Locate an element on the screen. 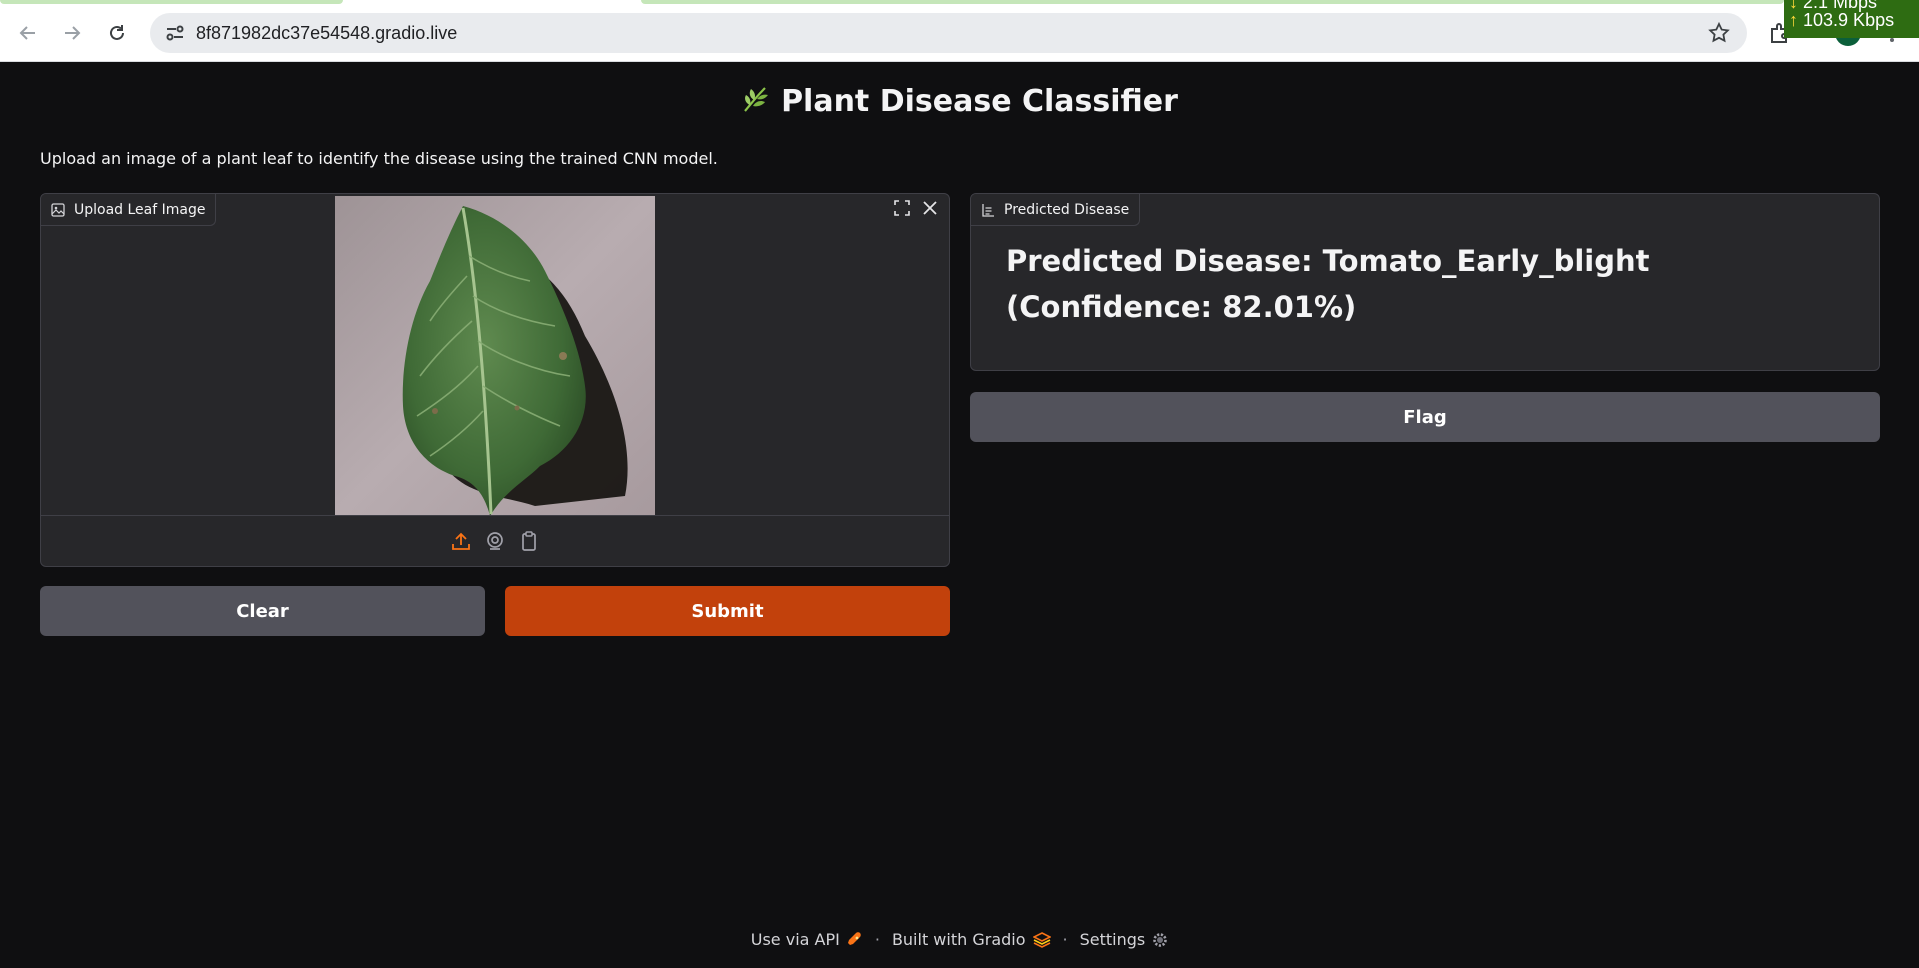  image-icon is located at coordinates (58, 209).